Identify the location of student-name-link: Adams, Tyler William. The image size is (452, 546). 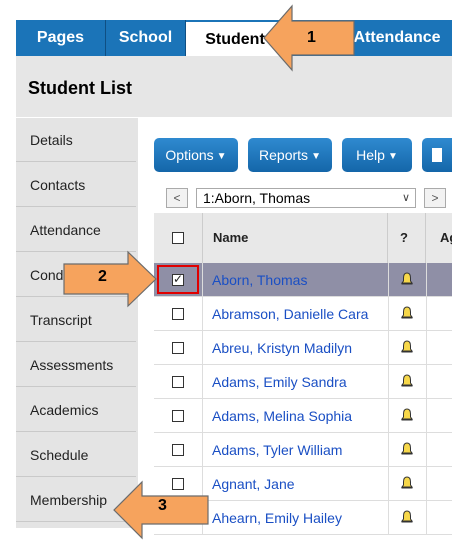
(277, 450).